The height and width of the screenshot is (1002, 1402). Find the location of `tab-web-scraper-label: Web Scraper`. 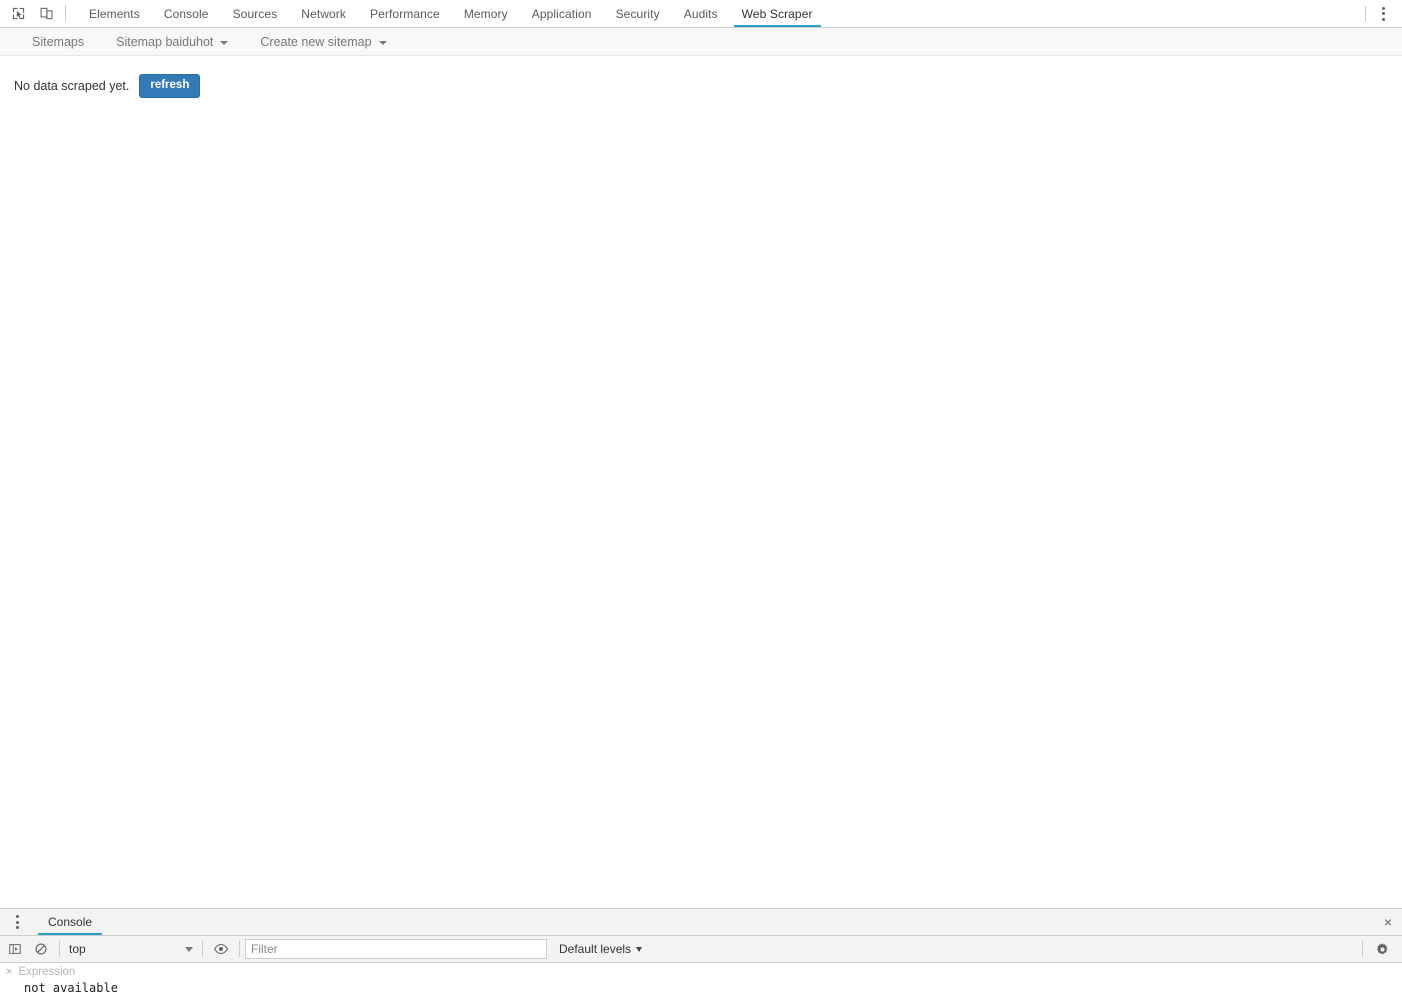

tab-web-scraper-label: Web Scraper is located at coordinates (777, 13).